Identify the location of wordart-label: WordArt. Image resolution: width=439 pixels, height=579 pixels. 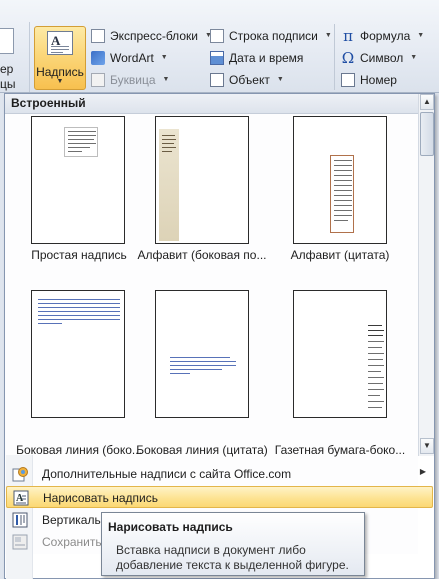
(132, 57).